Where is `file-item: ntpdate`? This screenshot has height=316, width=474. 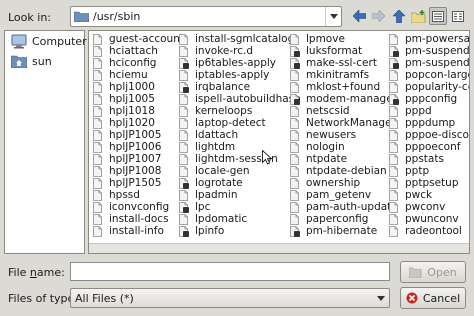 file-item: ntpdate is located at coordinates (344, 159).